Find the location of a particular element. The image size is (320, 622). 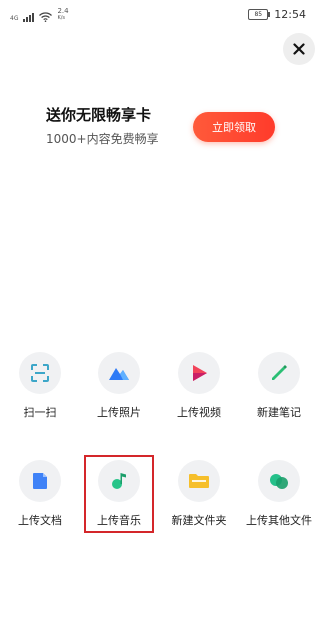

video-icon is located at coordinates (200, 373).